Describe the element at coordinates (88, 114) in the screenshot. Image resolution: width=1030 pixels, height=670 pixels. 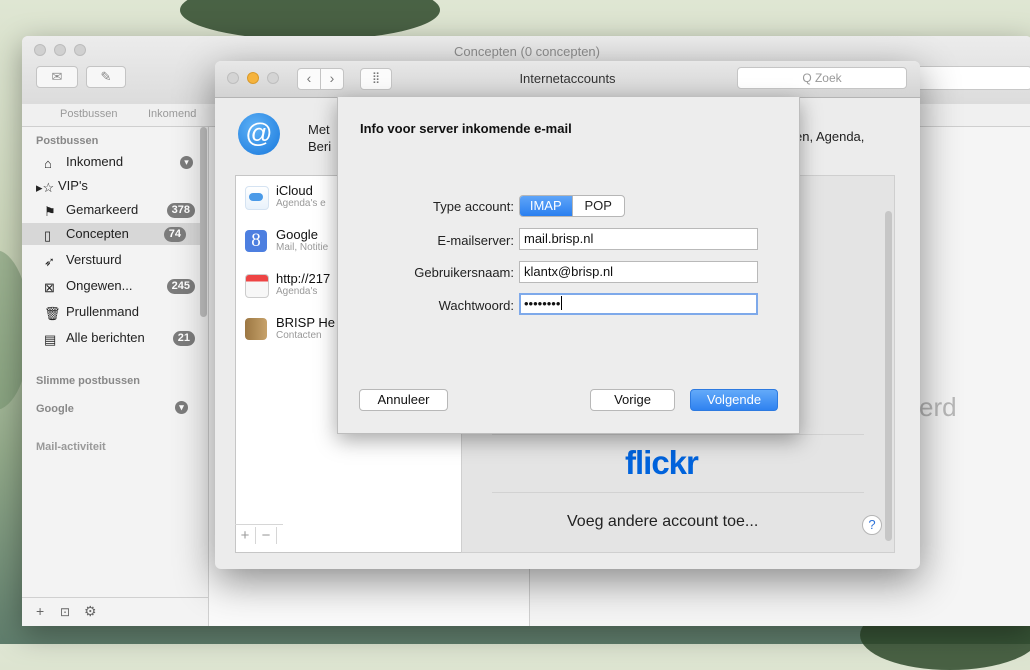
I see `mailboxes-toggle: Postbussen` at that location.